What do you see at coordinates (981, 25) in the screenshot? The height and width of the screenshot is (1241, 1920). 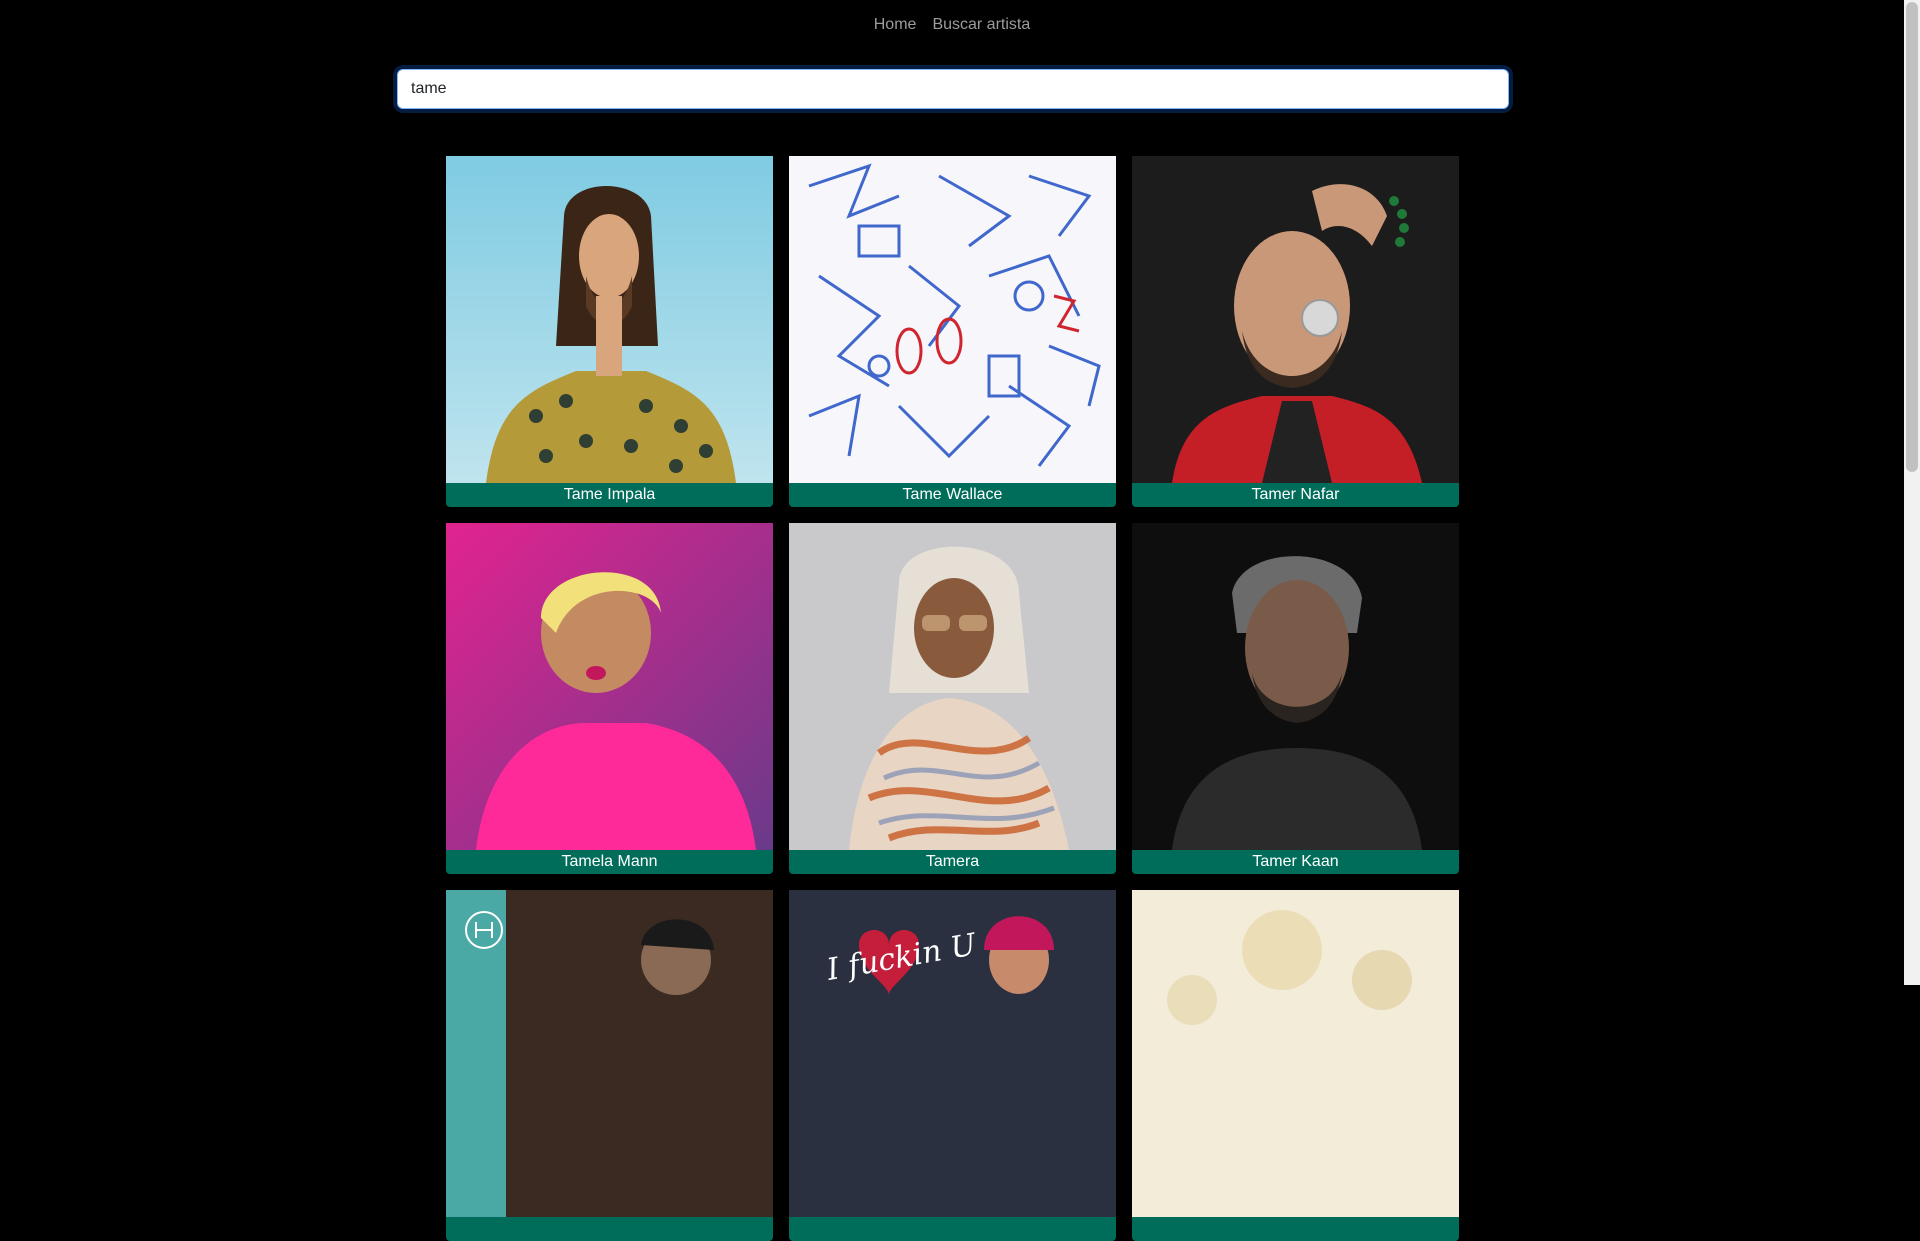 I see `nav-search-artist-link: Buscar artista` at bounding box center [981, 25].